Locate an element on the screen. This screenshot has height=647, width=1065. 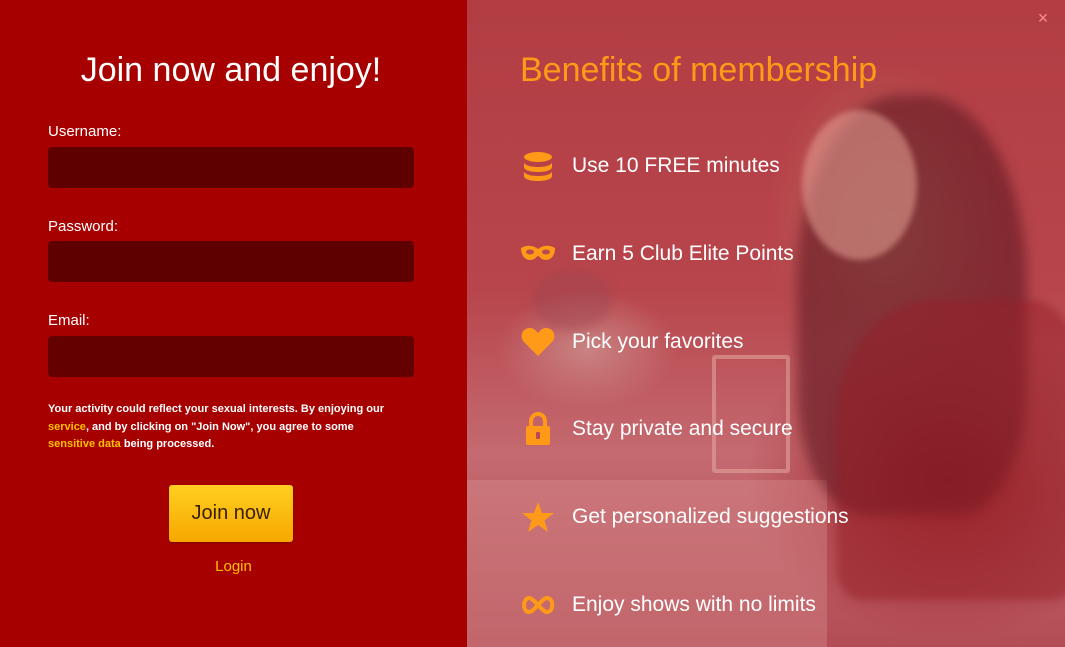
close-icon: × is located at coordinates (1043, 18).